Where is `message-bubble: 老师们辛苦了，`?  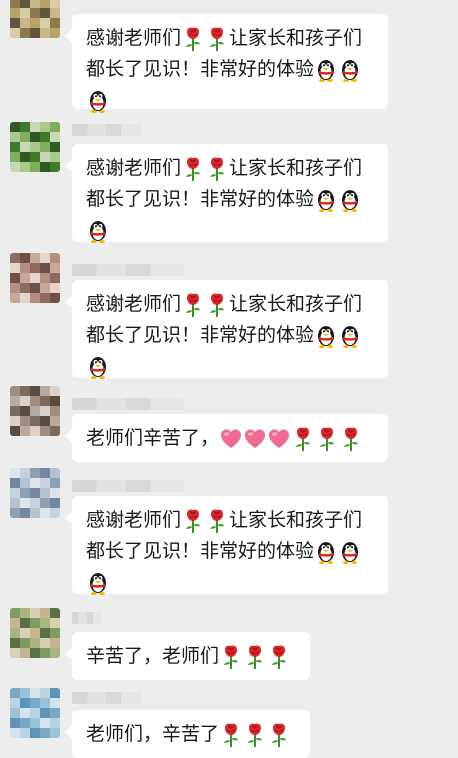 message-bubble: 老师们辛苦了， is located at coordinates (226, 438).